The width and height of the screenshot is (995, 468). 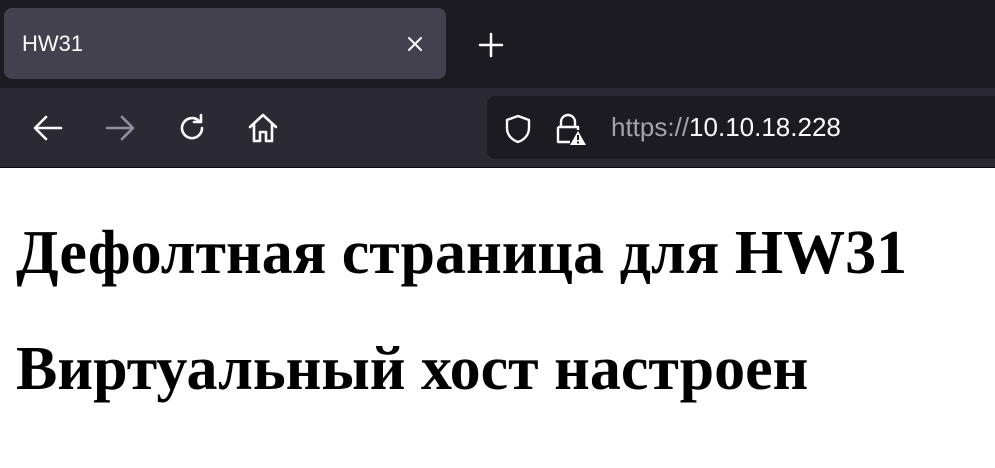 What do you see at coordinates (263, 128) in the screenshot?
I see `home-icon` at bounding box center [263, 128].